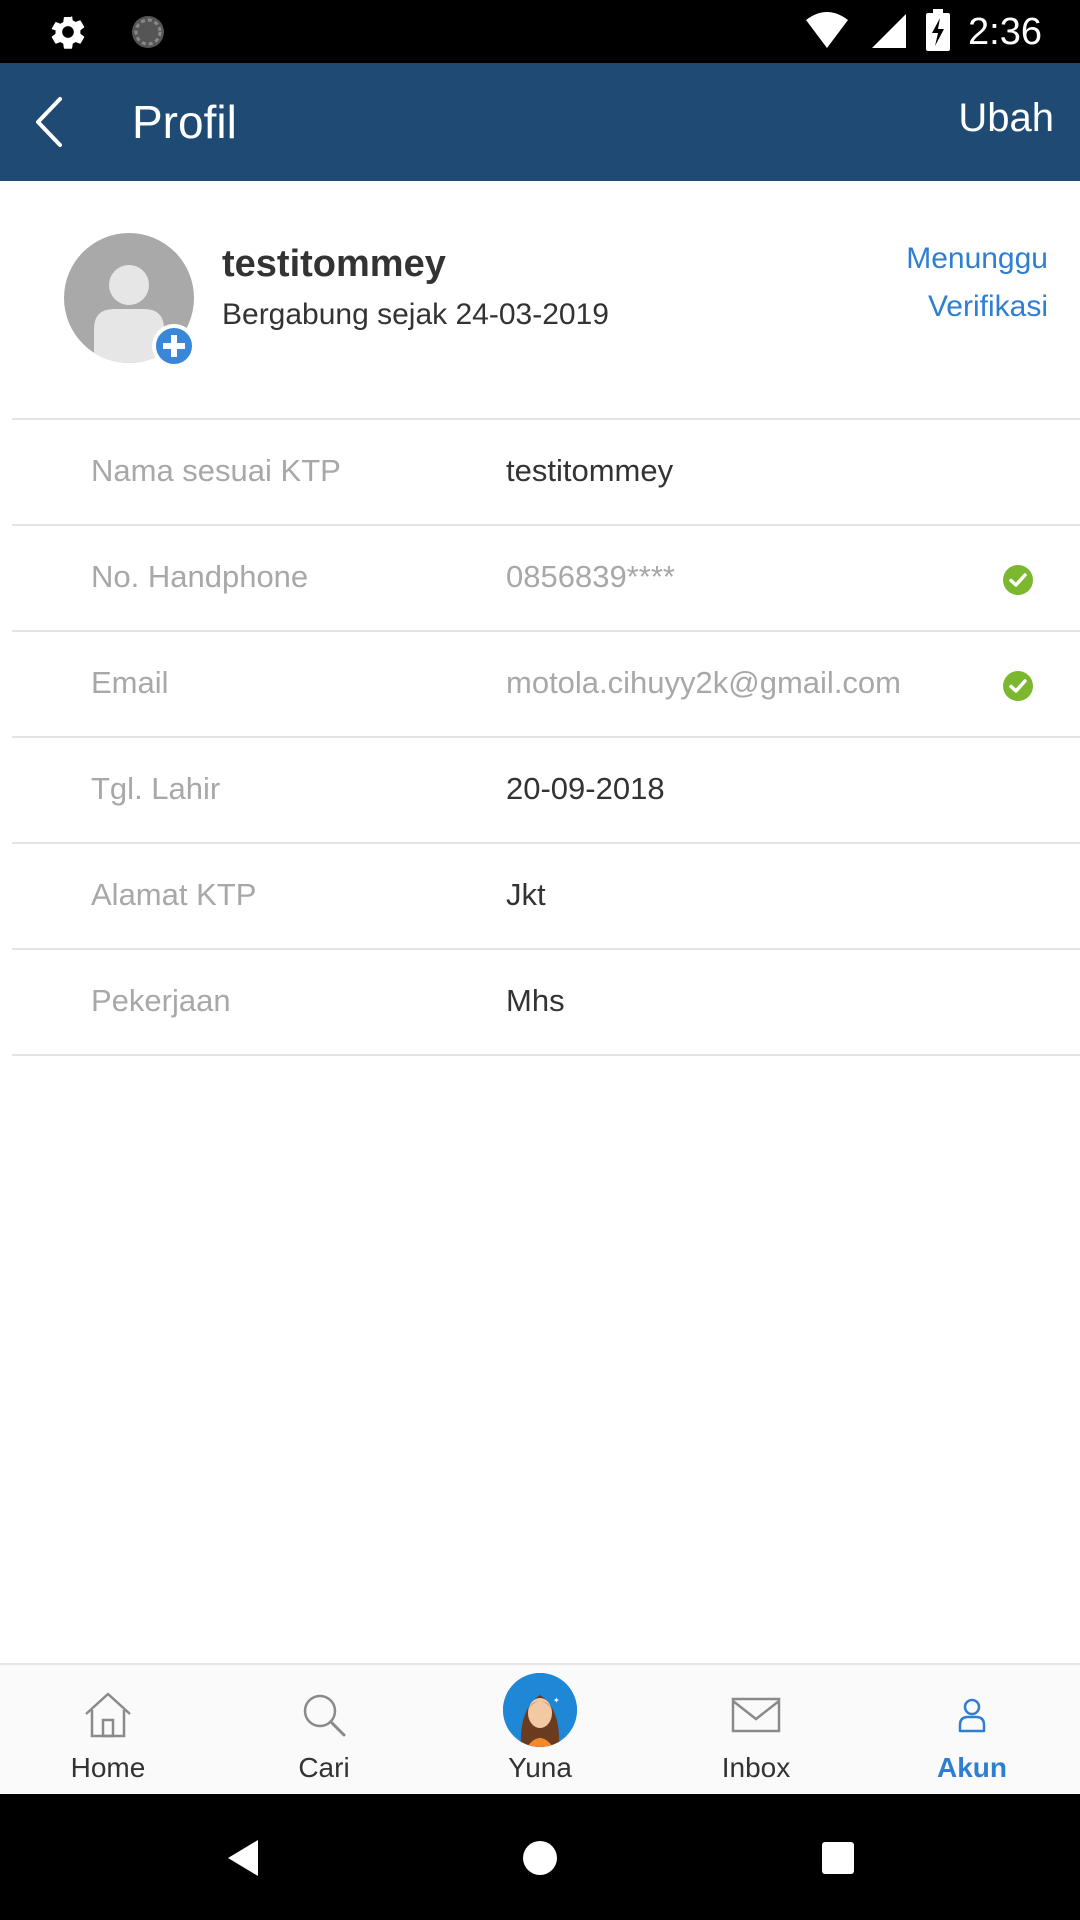  What do you see at coordinates (1006, 118) in the screenshot?
I see `edit-button: Ubah` at bounding box center [1006, 118].